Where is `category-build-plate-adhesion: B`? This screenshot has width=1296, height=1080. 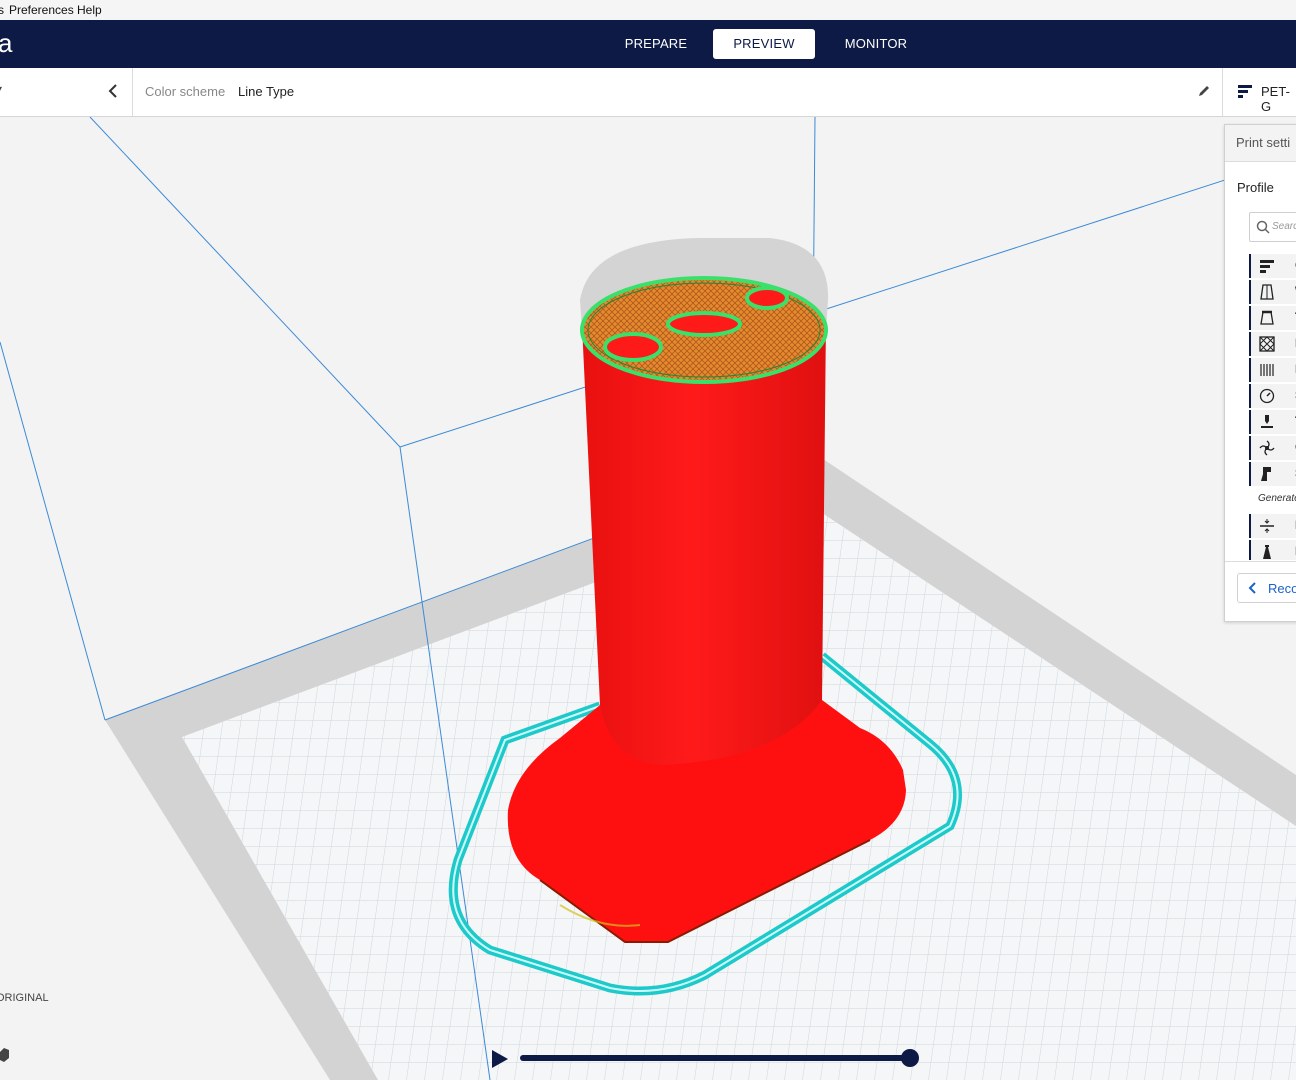 category-build-plate-adhesion: B is located at coordinates (1272, 526).